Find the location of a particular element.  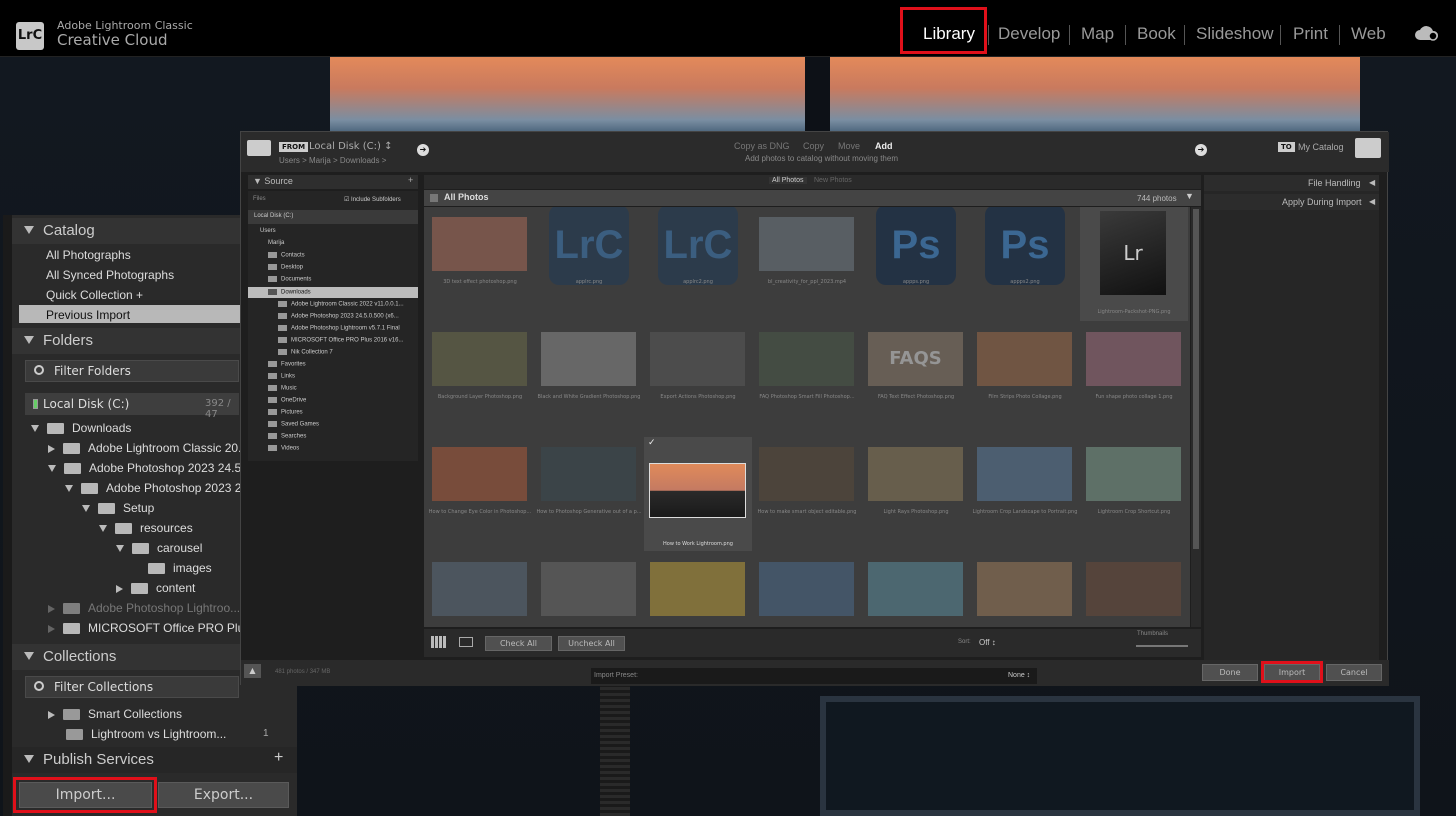

module-web: Web is located at coordinates (1368, 34).